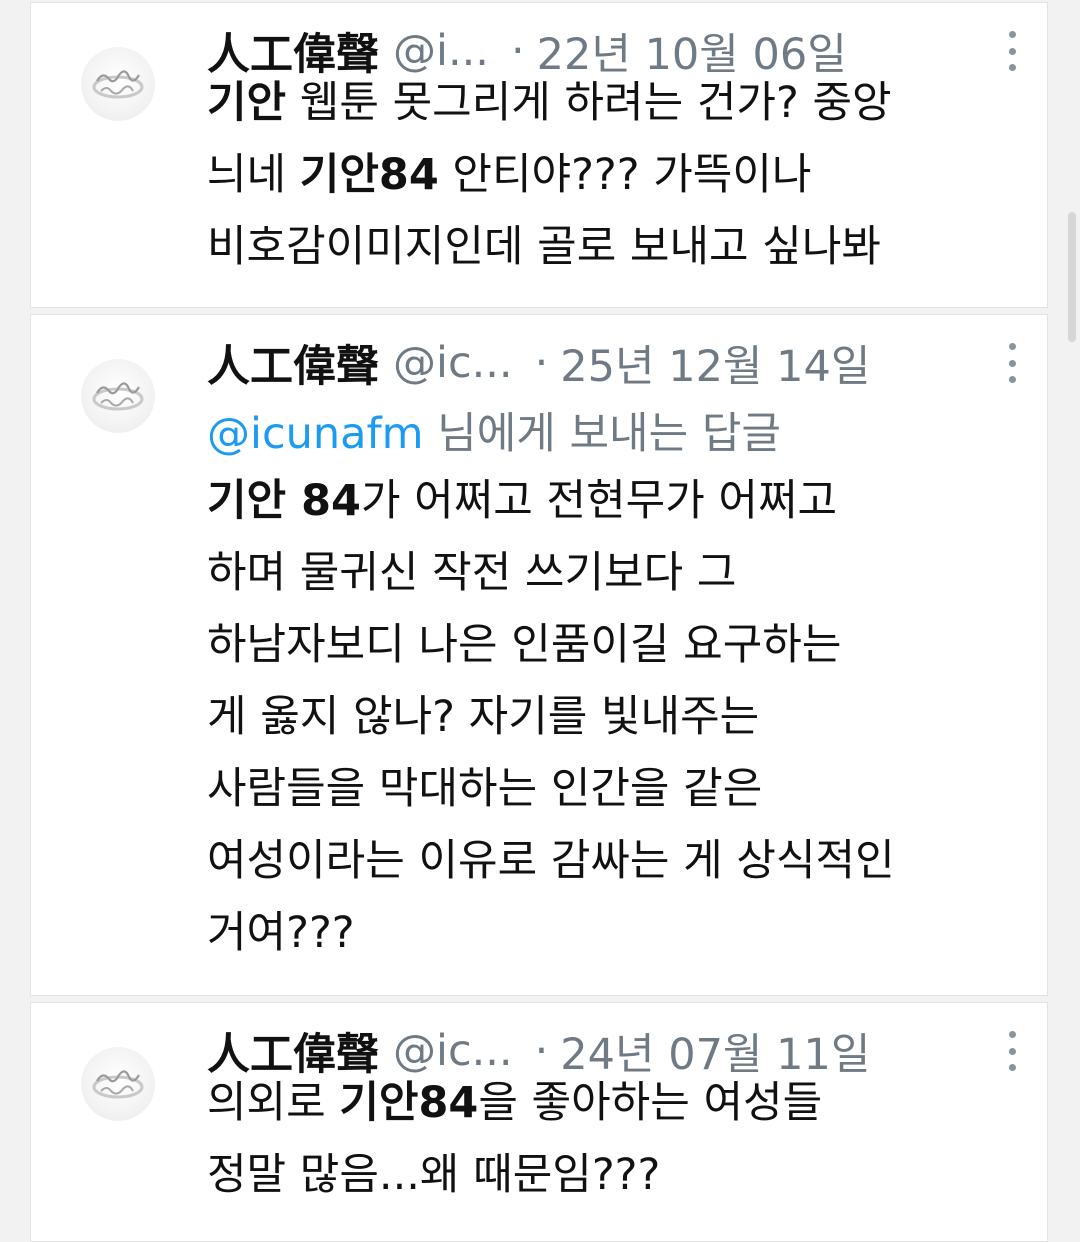 Image resolution: width=1080 pixels, height=1242 pixels. What do you see at coordinates (434, 1175) in the screenshot?
I see `text-segment: 정말 많음...왜 때문임???` at bounding box center [434, 1175].